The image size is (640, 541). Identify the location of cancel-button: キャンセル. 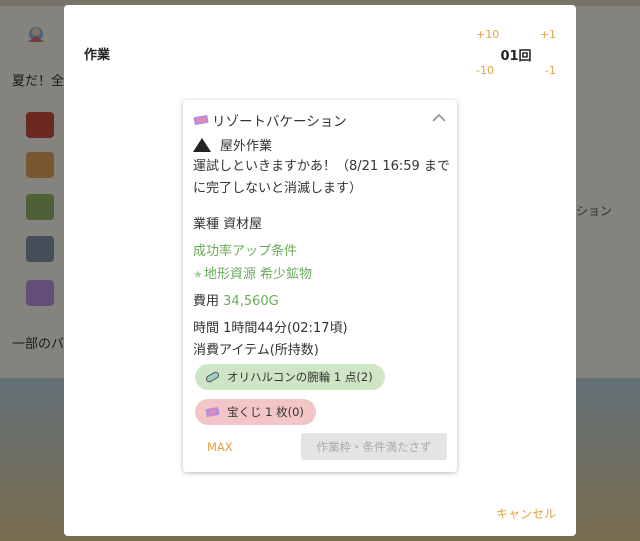
(526, 513).